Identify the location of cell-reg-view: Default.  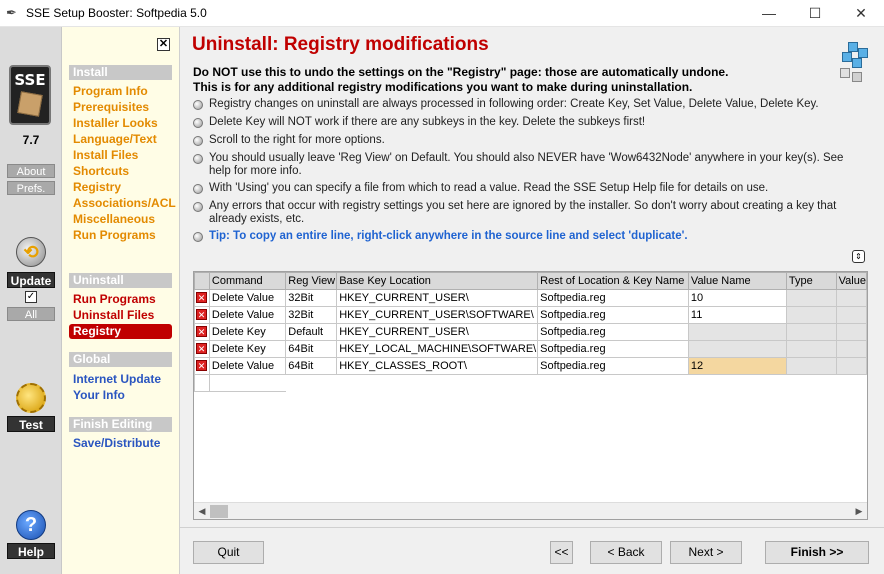
(311, 332).